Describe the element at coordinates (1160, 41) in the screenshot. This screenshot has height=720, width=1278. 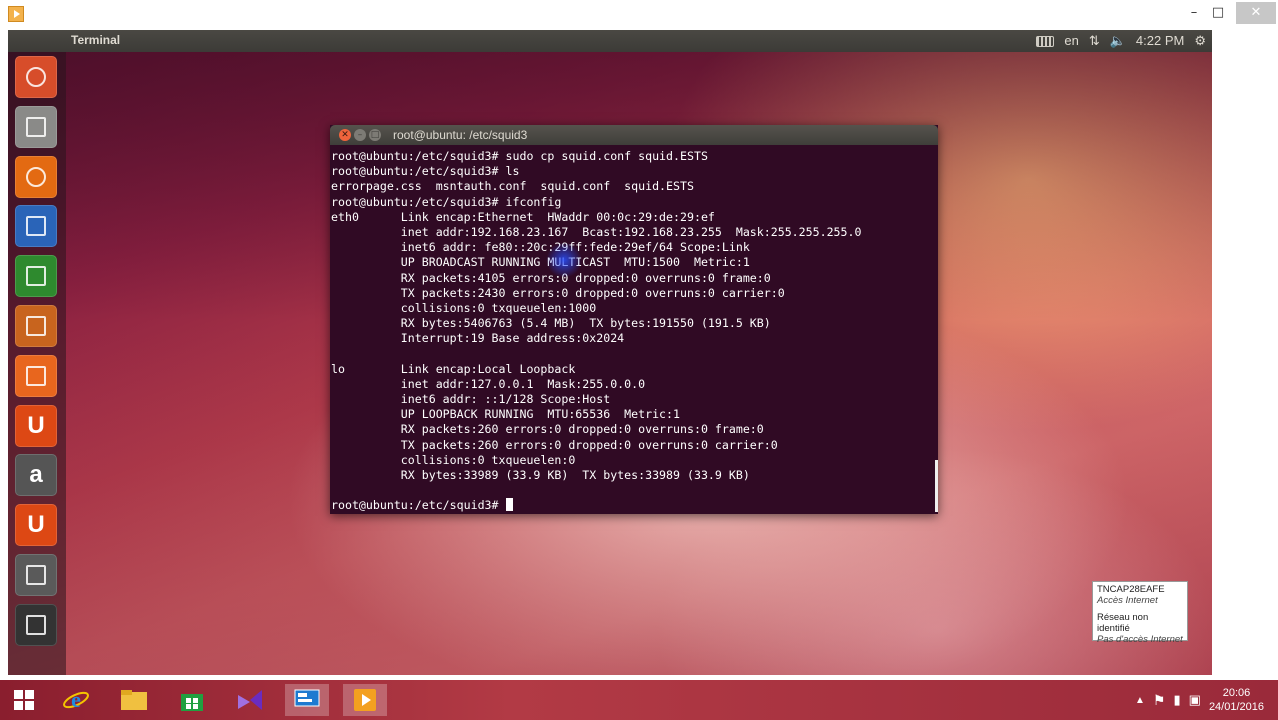
I see `panel-clock: 4:22 PM` at that location.